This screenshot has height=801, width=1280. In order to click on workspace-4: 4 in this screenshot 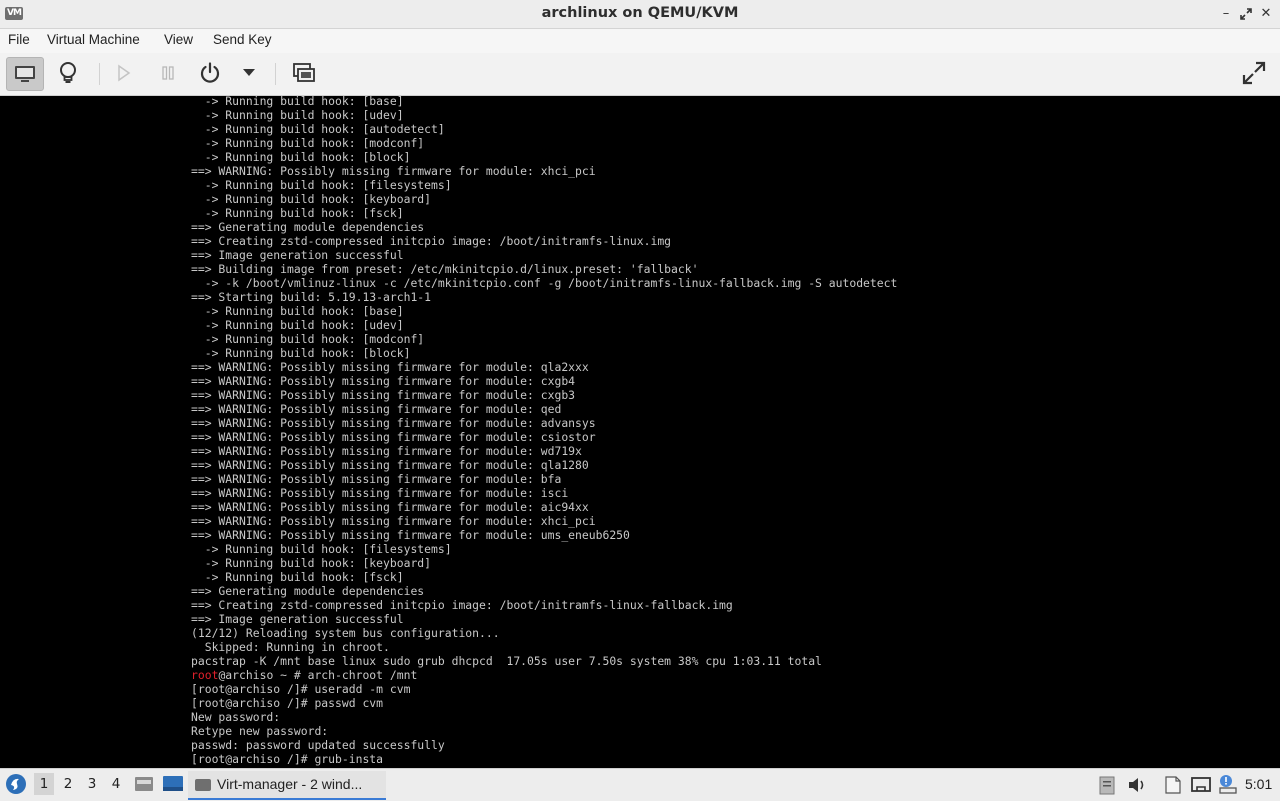, I will do `click(116, 784)`.